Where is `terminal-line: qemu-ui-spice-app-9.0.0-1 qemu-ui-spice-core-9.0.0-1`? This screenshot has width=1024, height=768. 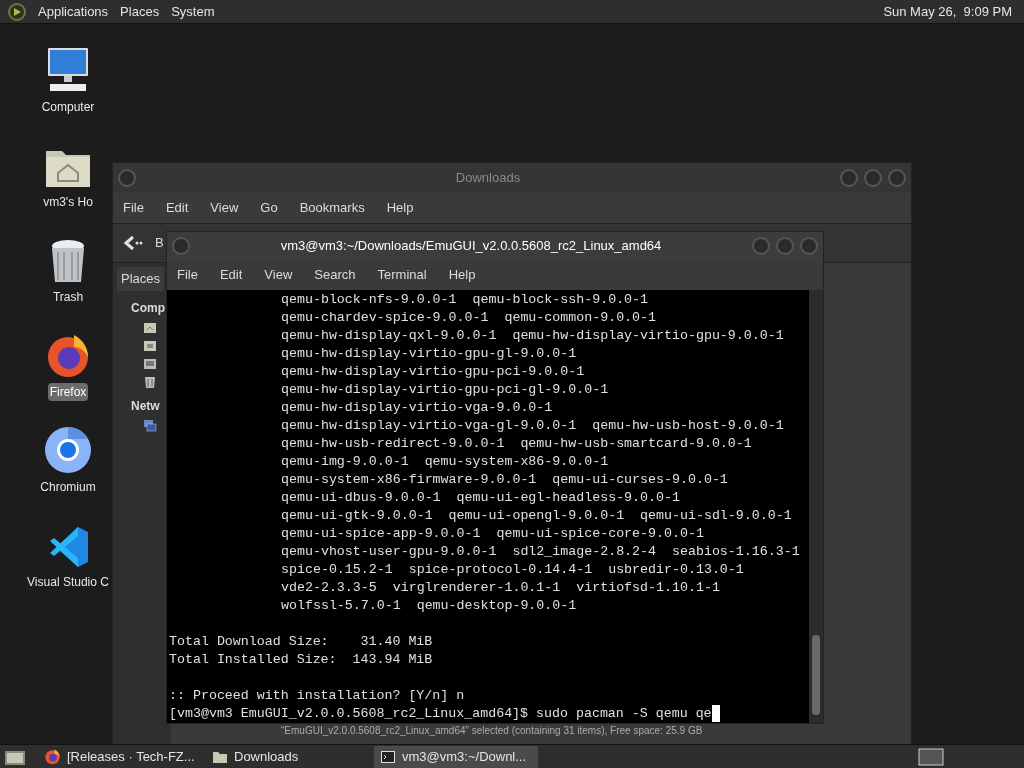 terminal-line: qemu-ui-spice-app-9.0.0-1 qemu-ui-spice-core-9.0.0-1 is located at coordinates (492, 534).